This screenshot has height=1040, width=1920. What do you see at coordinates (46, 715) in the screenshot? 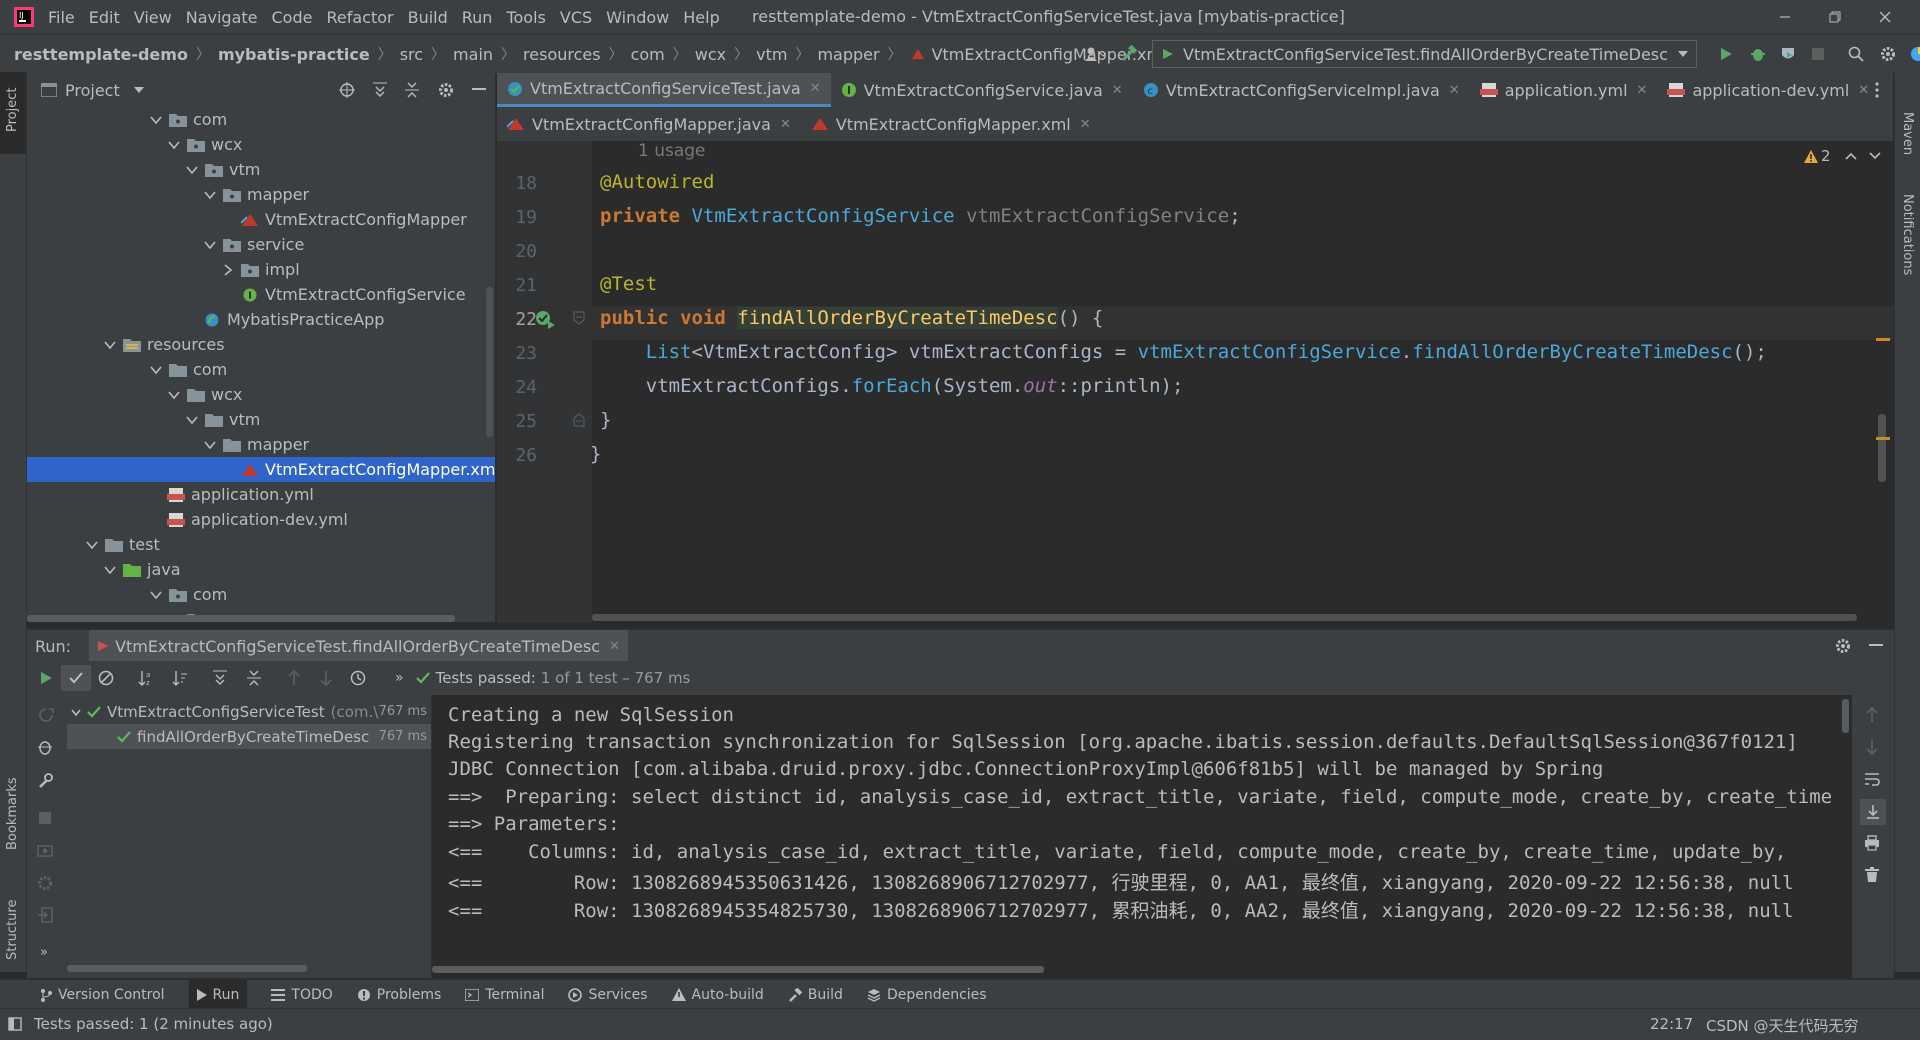
I see `toggle-auto-test-icon` at bounding box center [46, 715].